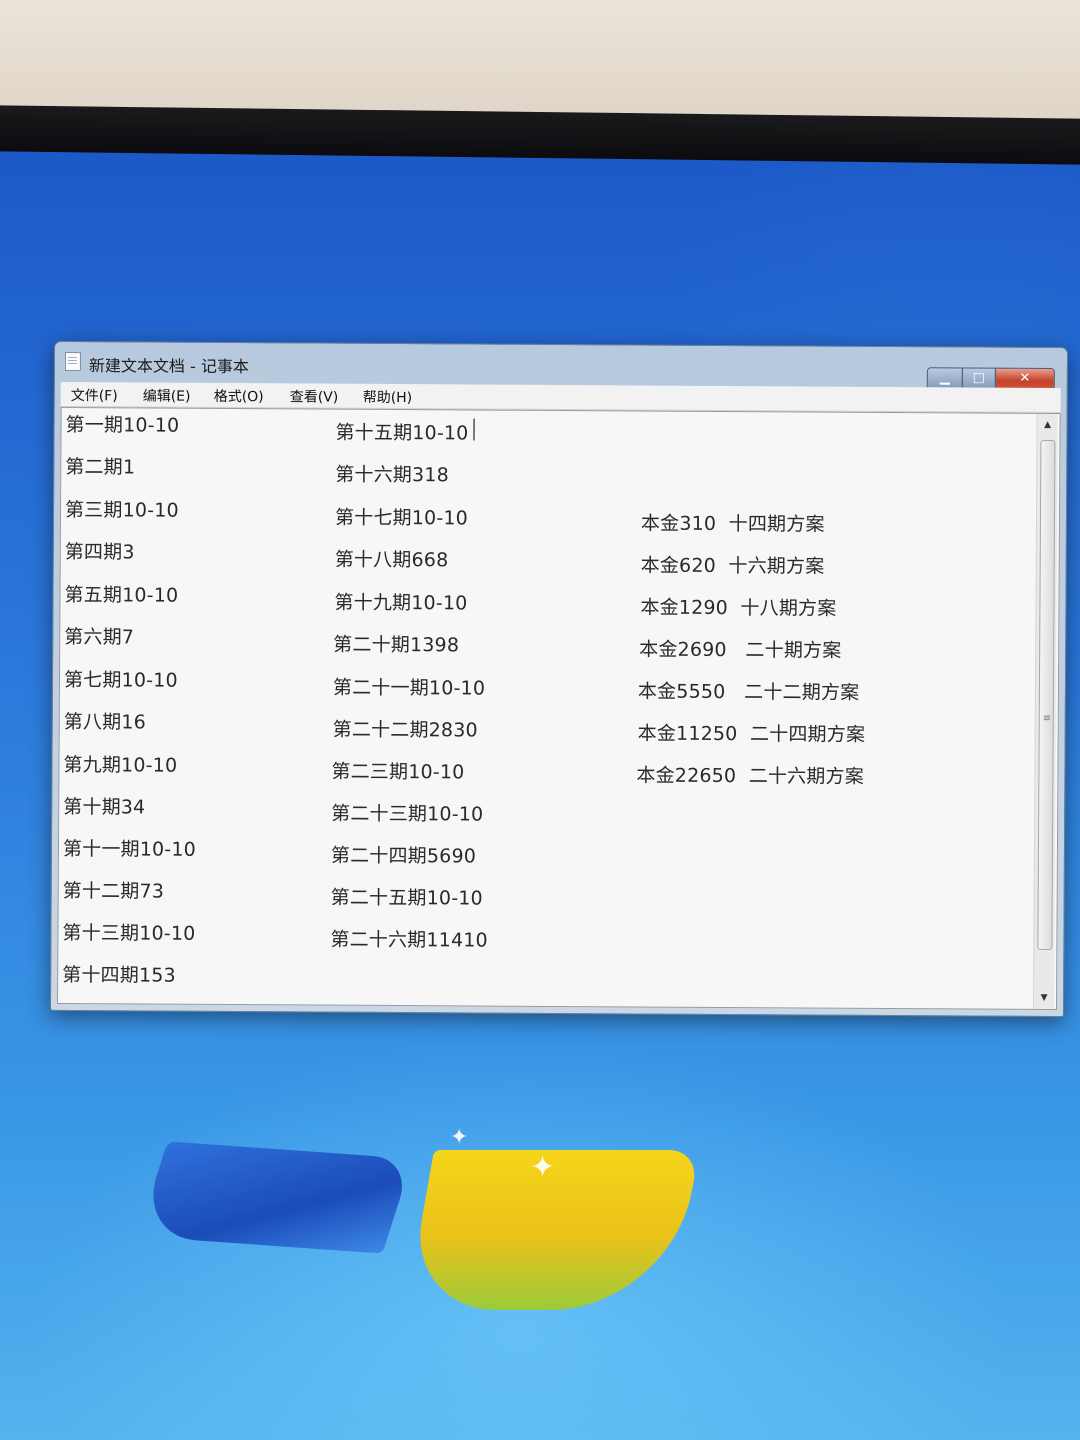  I want to click on menu-edit: 编辑(E), so click(167, 395).